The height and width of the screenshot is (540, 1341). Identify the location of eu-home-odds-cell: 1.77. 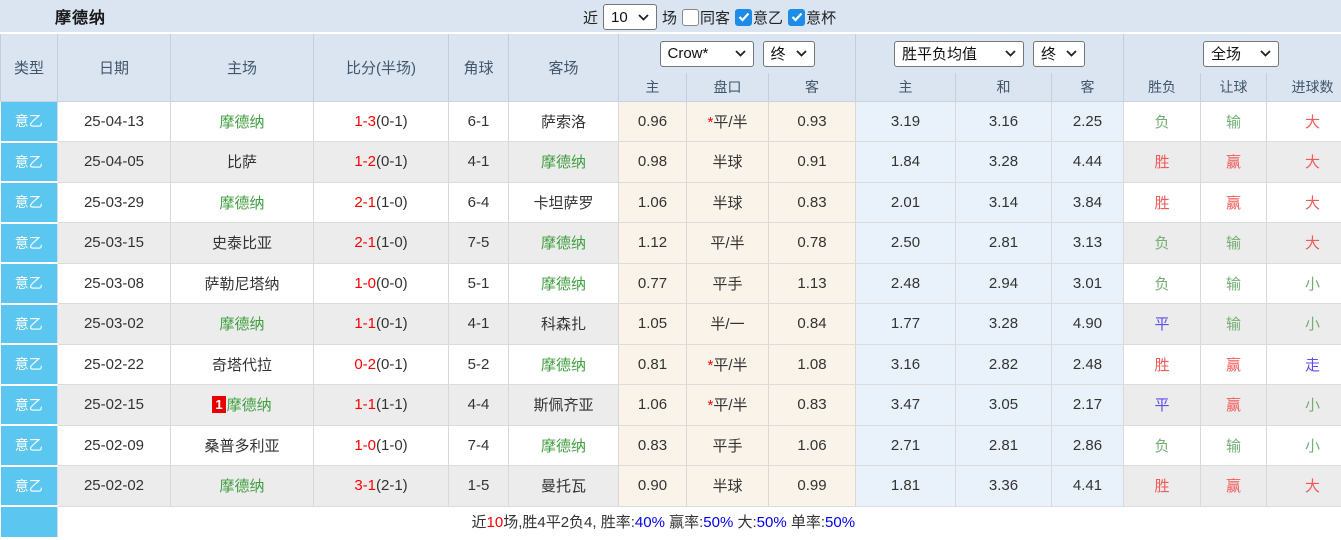
(905, 324).